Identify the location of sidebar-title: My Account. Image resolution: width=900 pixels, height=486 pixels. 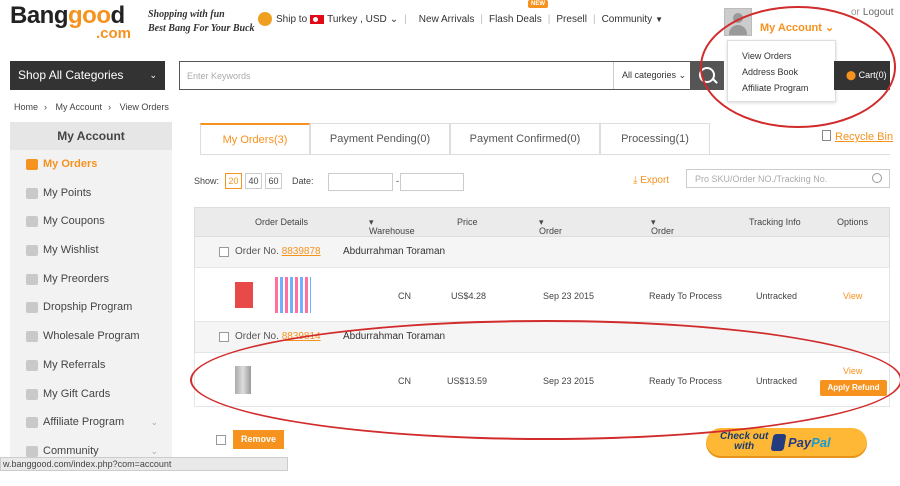
(91, 136).